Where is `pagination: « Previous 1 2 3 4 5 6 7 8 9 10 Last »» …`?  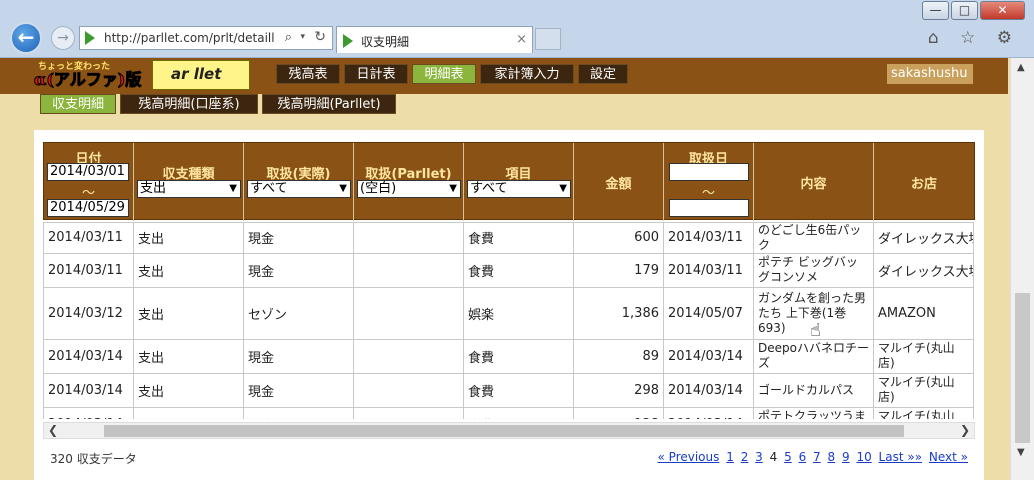
pagination: « Previous 1 2 3 4 5 6 7 8 9 10 Last »» … is located at coordinates (811, 457).